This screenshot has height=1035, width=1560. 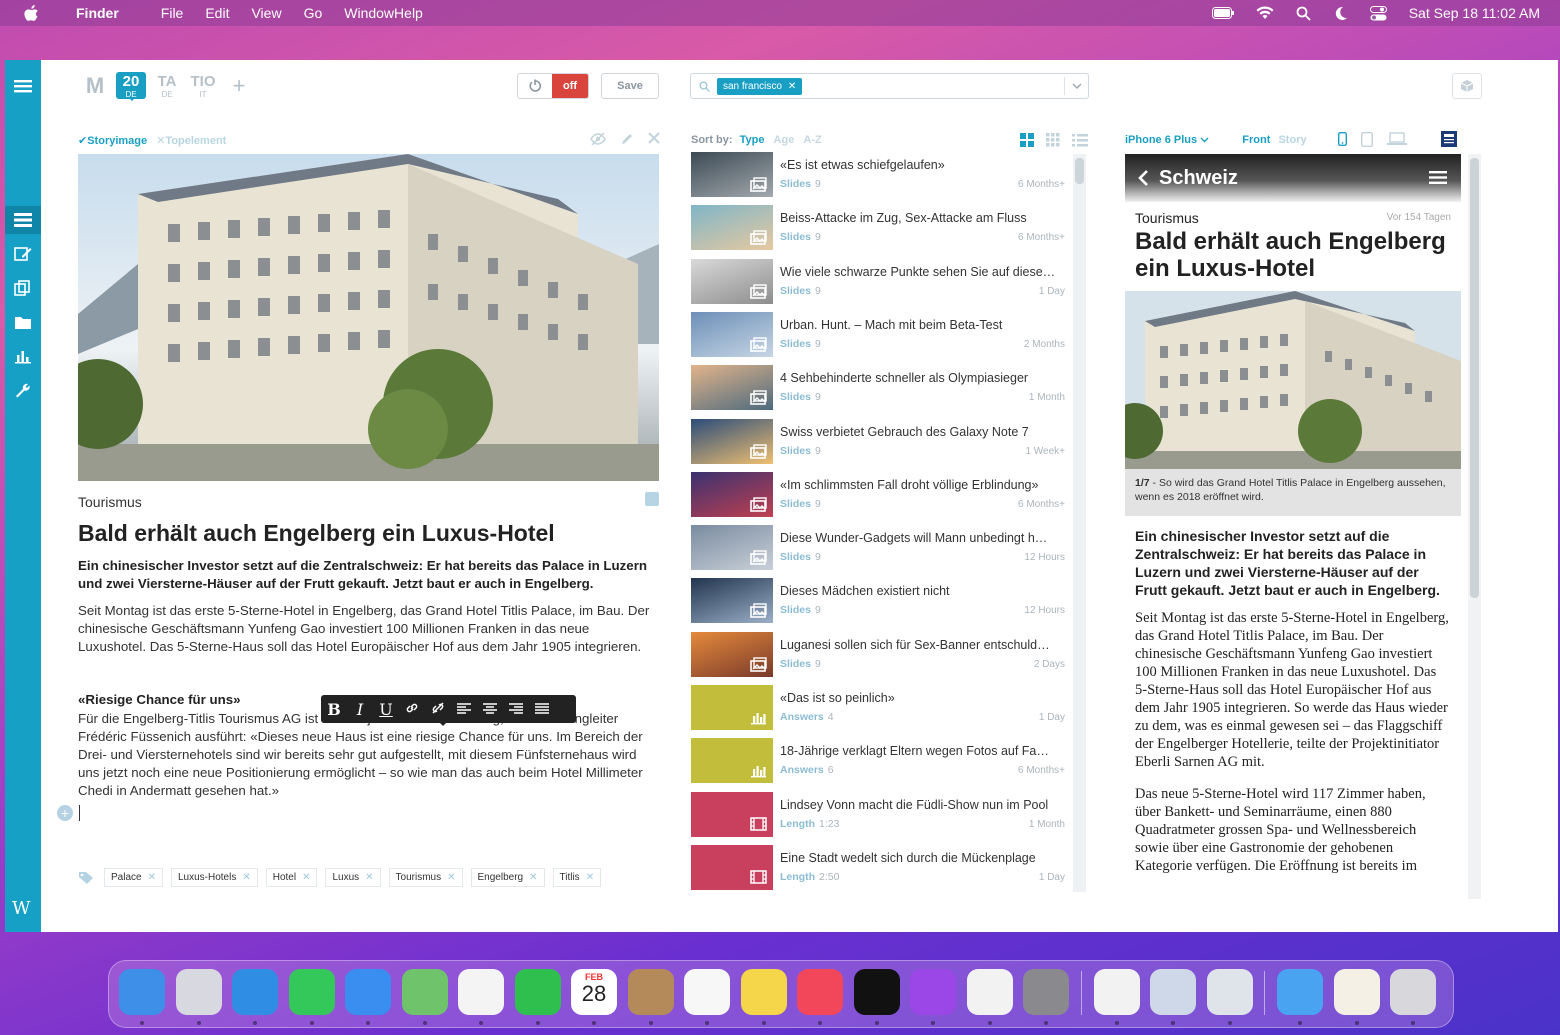 What do you see at coordinates (577, 877) in the screenshot?
I see `tag-chip: Titlis ✕` at bounding box center [577, 877].